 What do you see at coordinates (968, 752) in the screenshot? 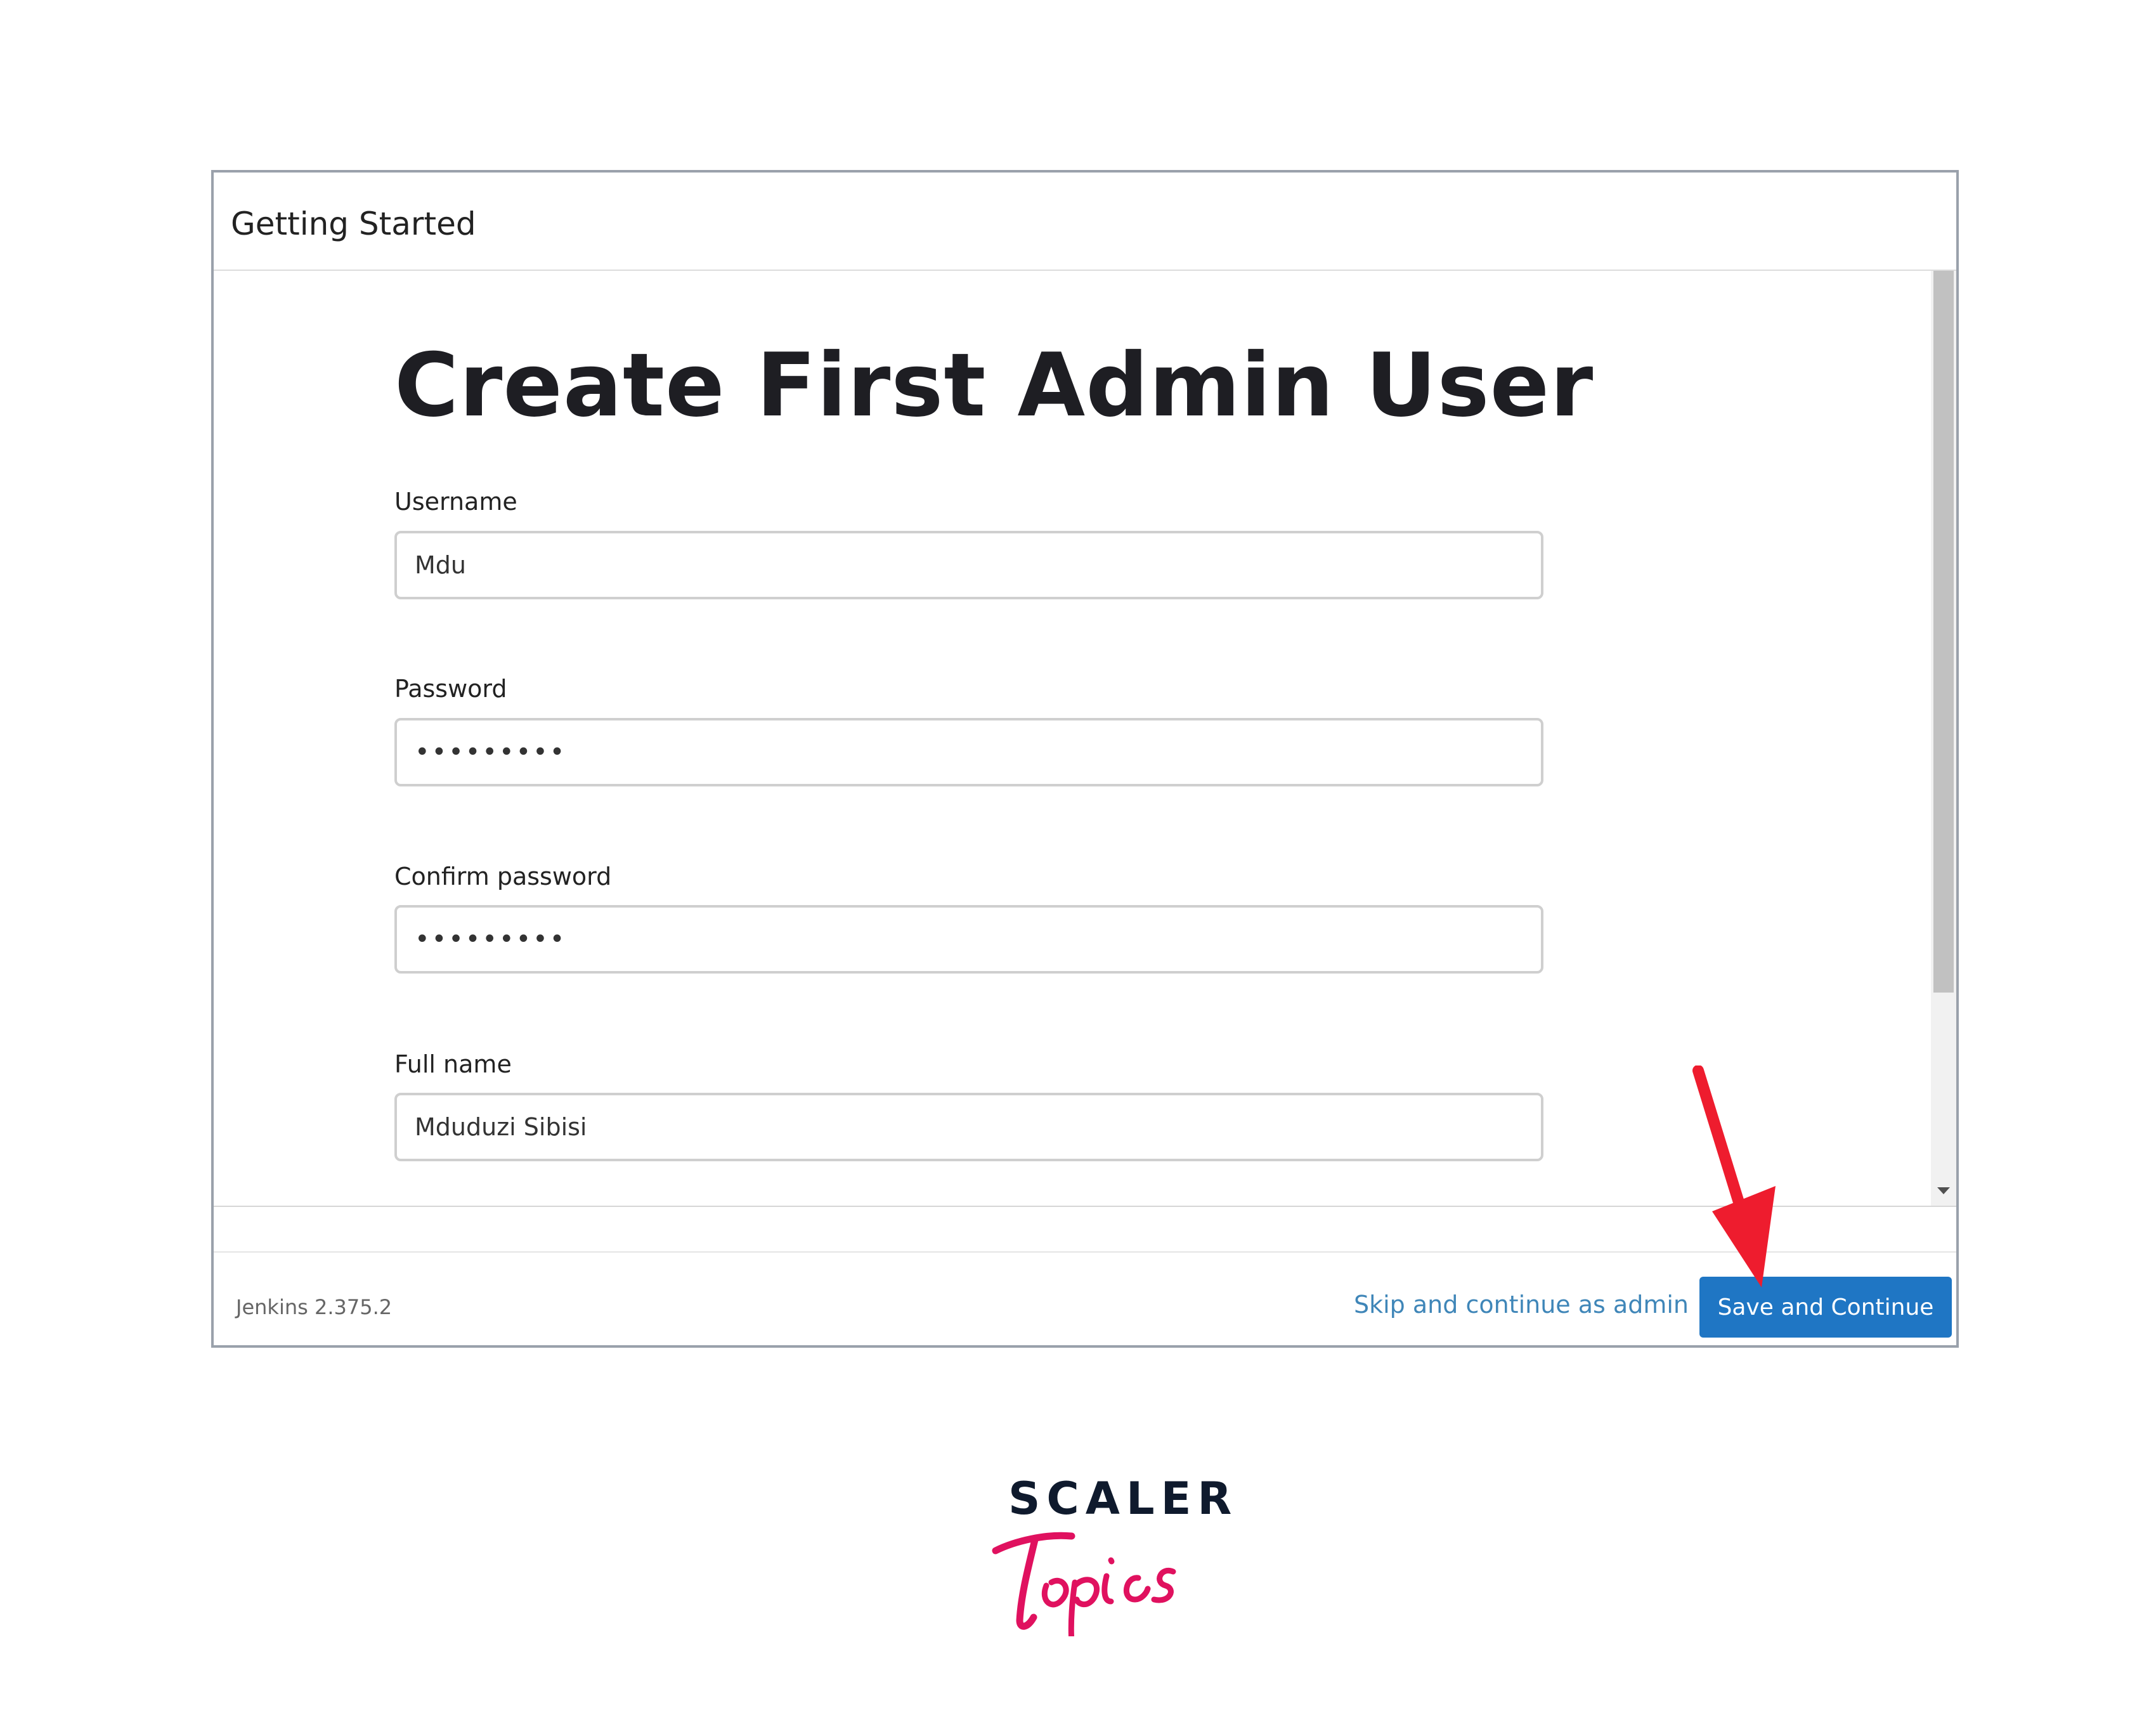
I see `password-field` at bounding box center [968, 752].